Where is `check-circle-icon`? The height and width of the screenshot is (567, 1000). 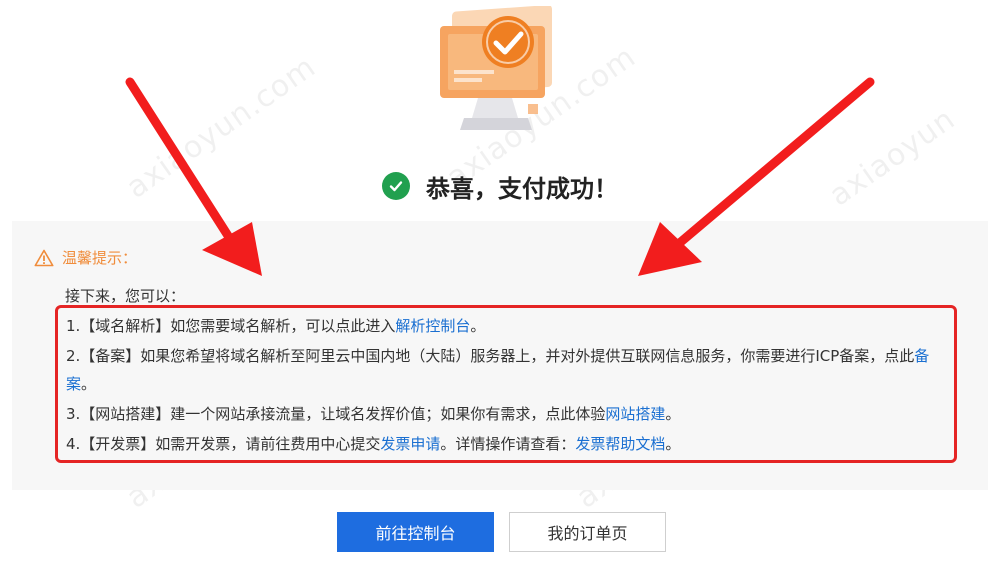 check-circle-icon is located at coordinates (396, 186).